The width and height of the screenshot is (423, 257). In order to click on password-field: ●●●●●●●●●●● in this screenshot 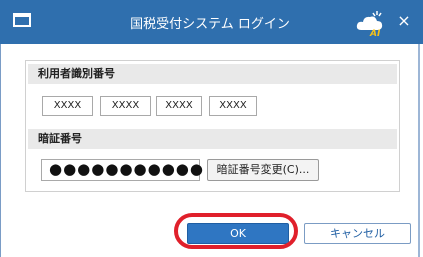, I will do `click(122, 170)`.